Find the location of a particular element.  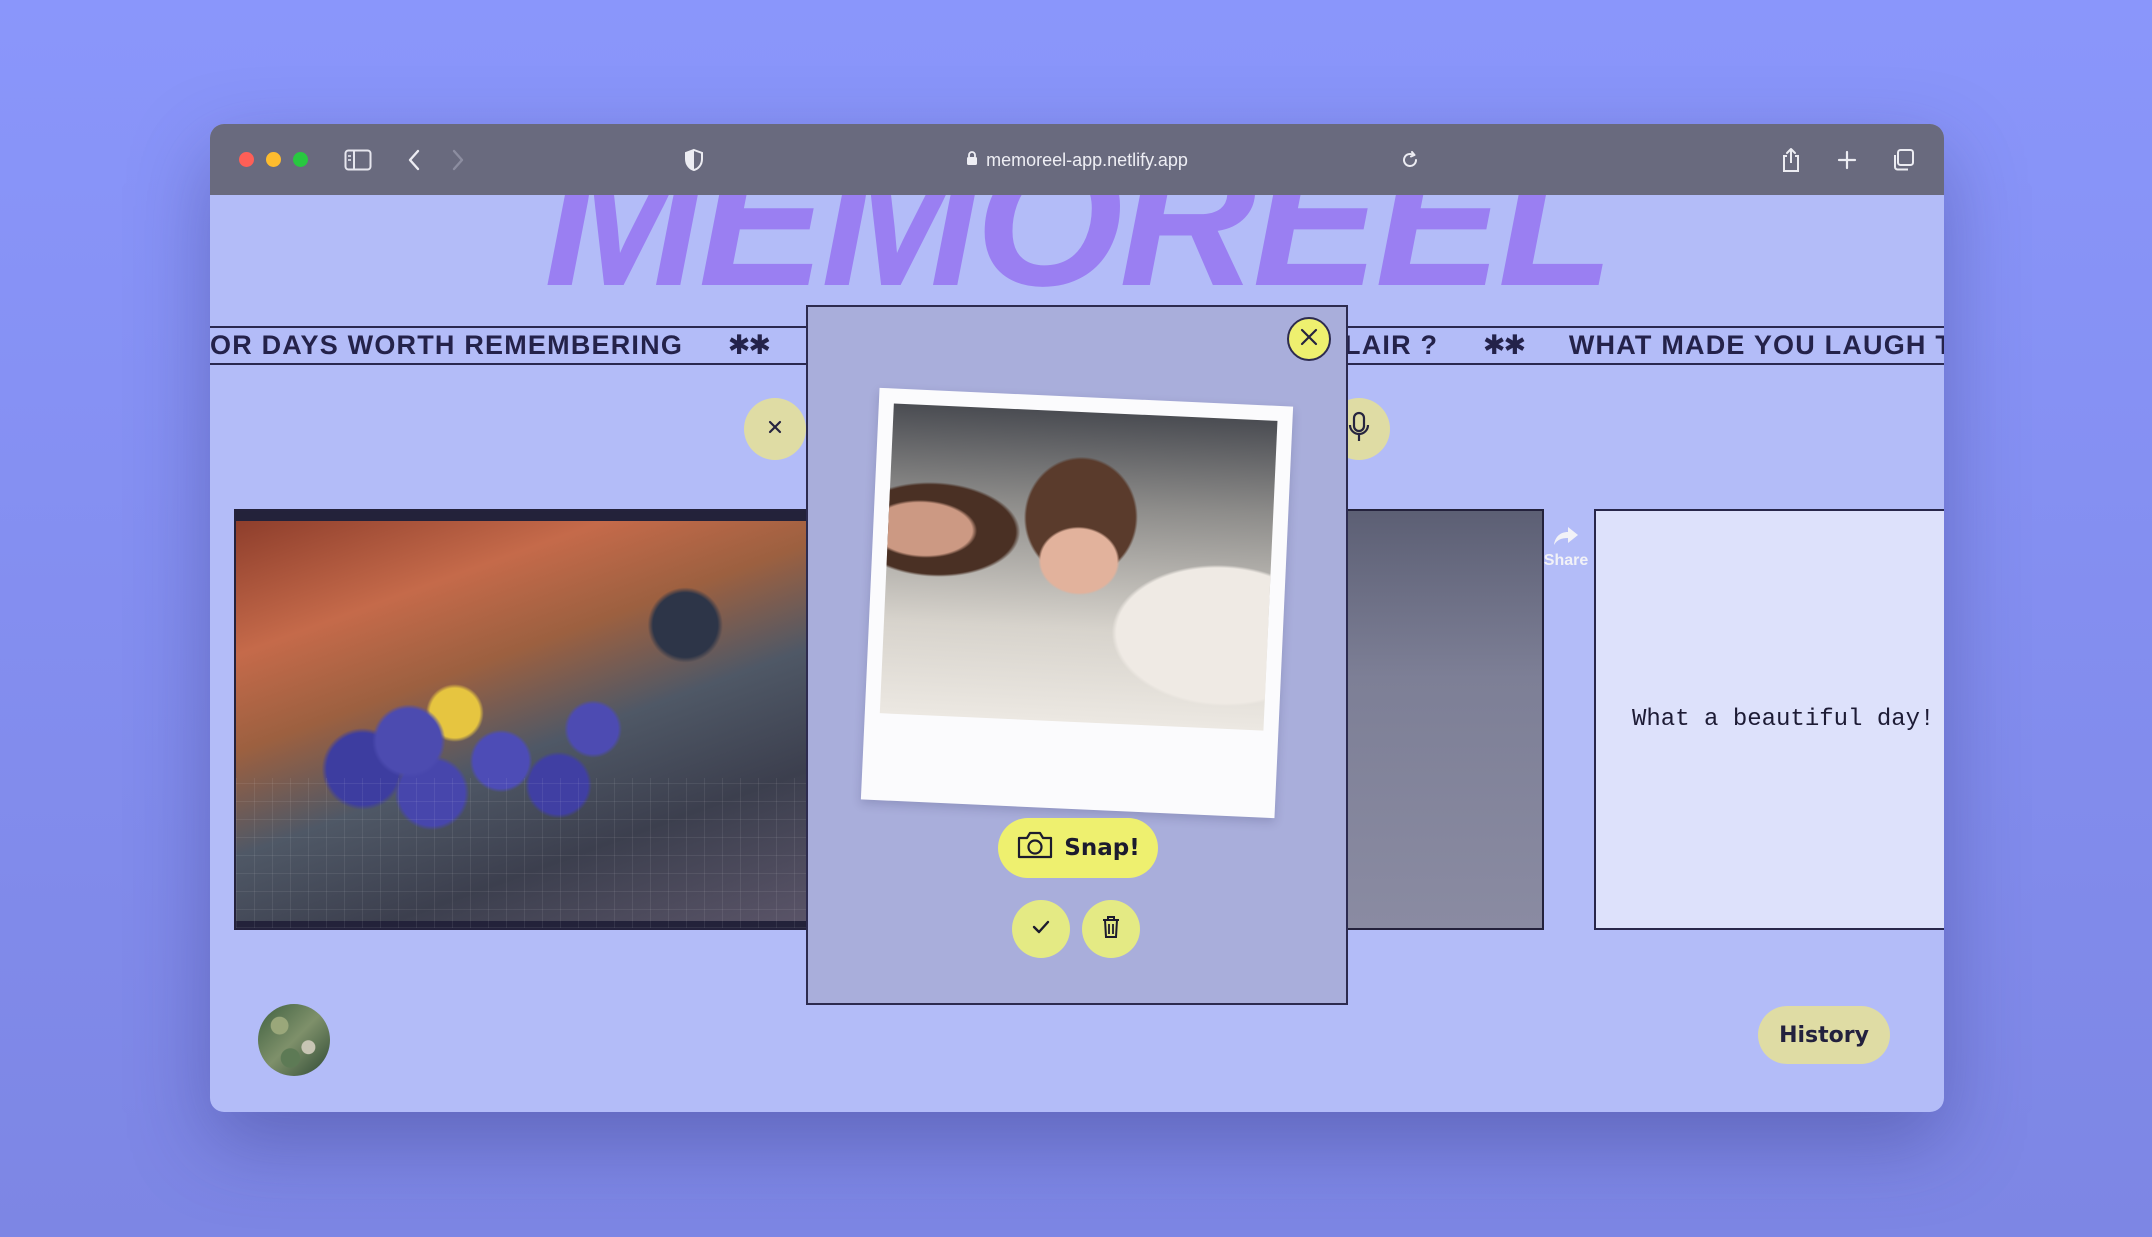

tab-overview-icon is located at coordinates (1903, 160).